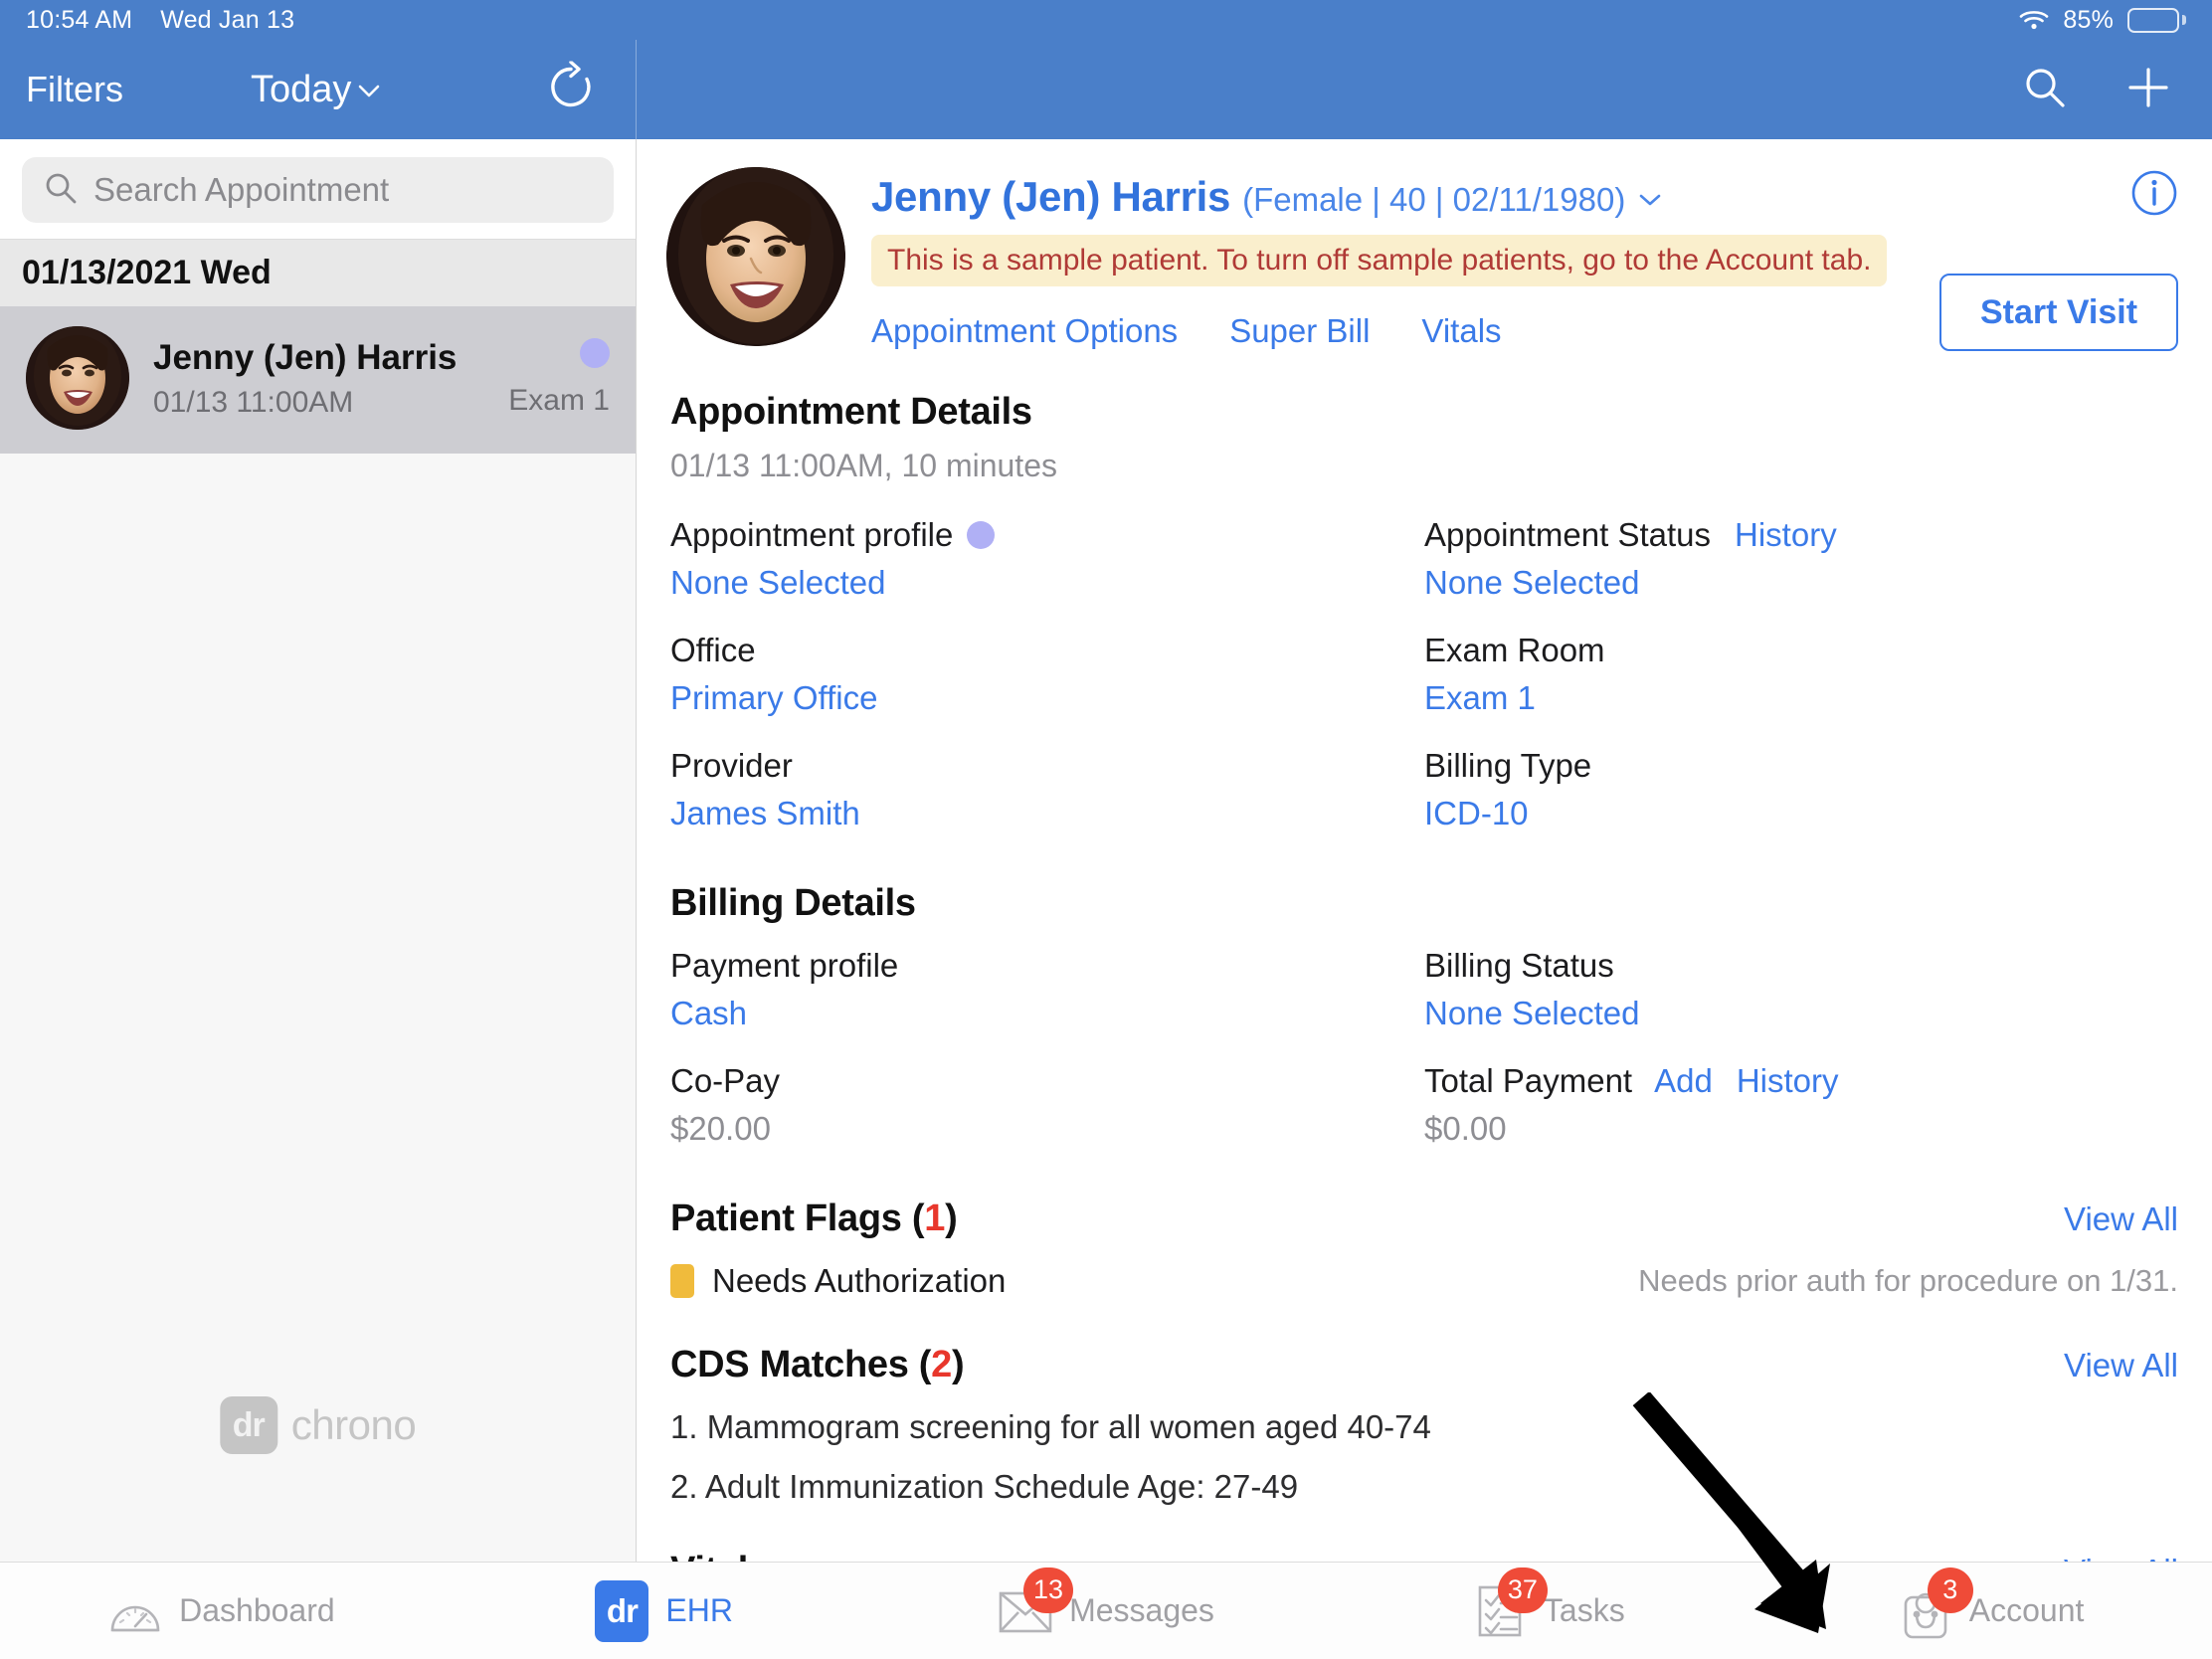  Describe the element at coordinates (1801, 1105) in the screenshot. I see `field-total-payment: Total Payment Add History $0.00` at that location.